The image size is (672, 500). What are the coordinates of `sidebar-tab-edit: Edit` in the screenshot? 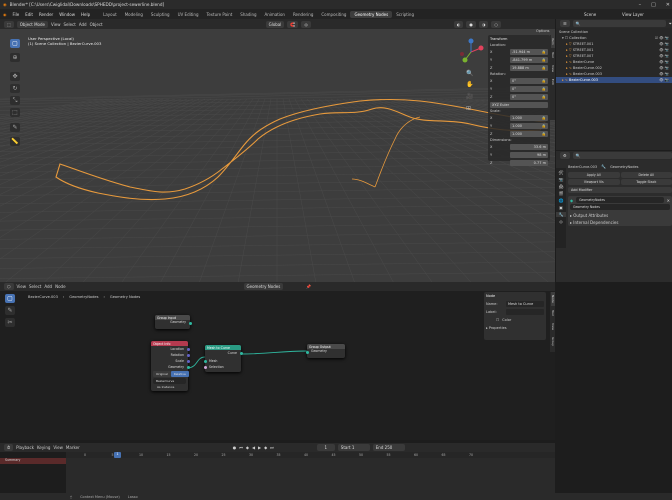 It's located at (553, 82).